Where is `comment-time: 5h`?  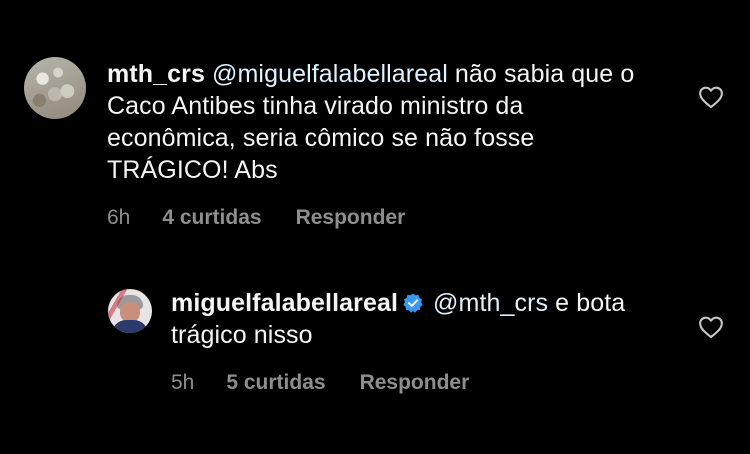 comment-time: 5h is located at coordinates (183, 382).